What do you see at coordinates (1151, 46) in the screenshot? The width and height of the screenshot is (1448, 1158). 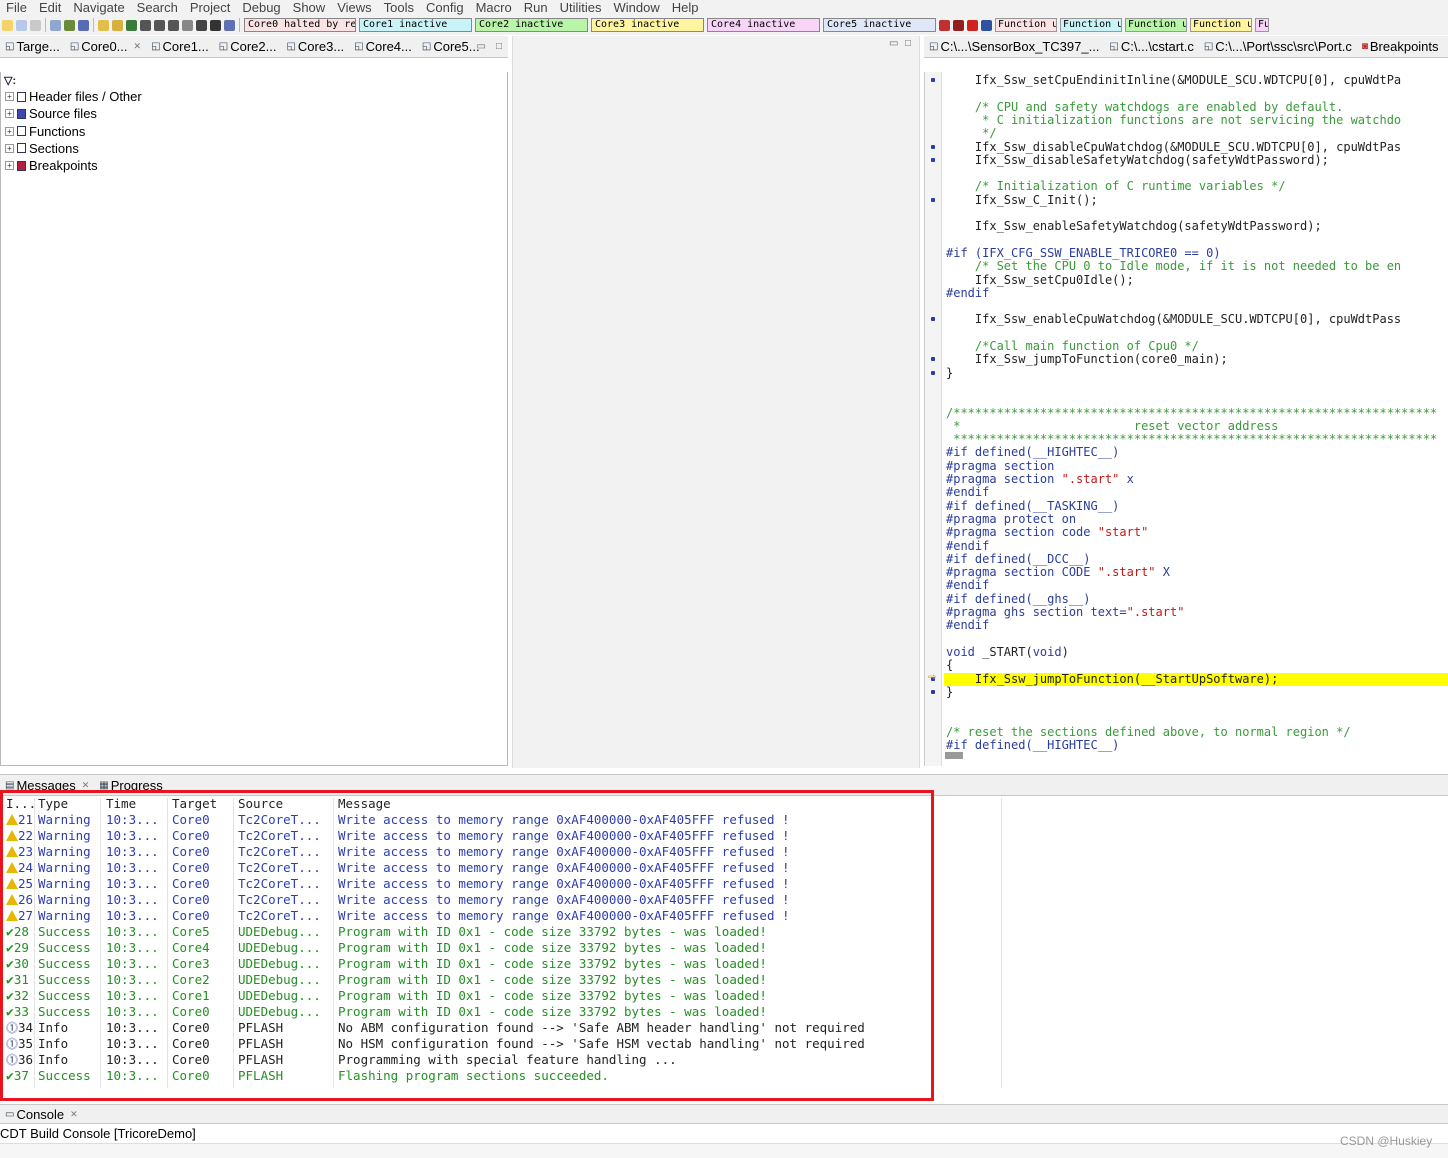 I see `tab-editor-1: ◱ C:\...\cstart.c` at bounding box center [1151, 46].